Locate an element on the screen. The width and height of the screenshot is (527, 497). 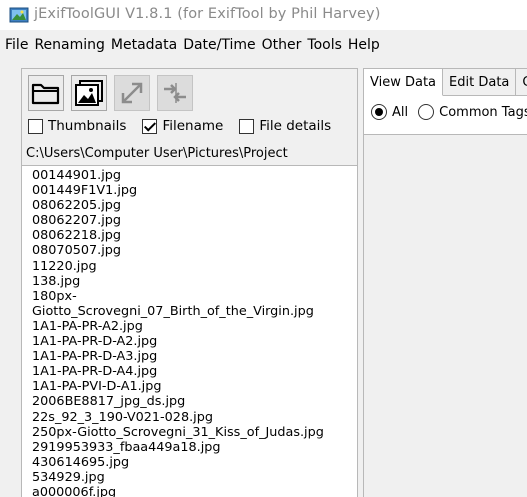
file-list-item: 1A1-PA-PR-D-A3.jpg is located at coordinates (194, 356).